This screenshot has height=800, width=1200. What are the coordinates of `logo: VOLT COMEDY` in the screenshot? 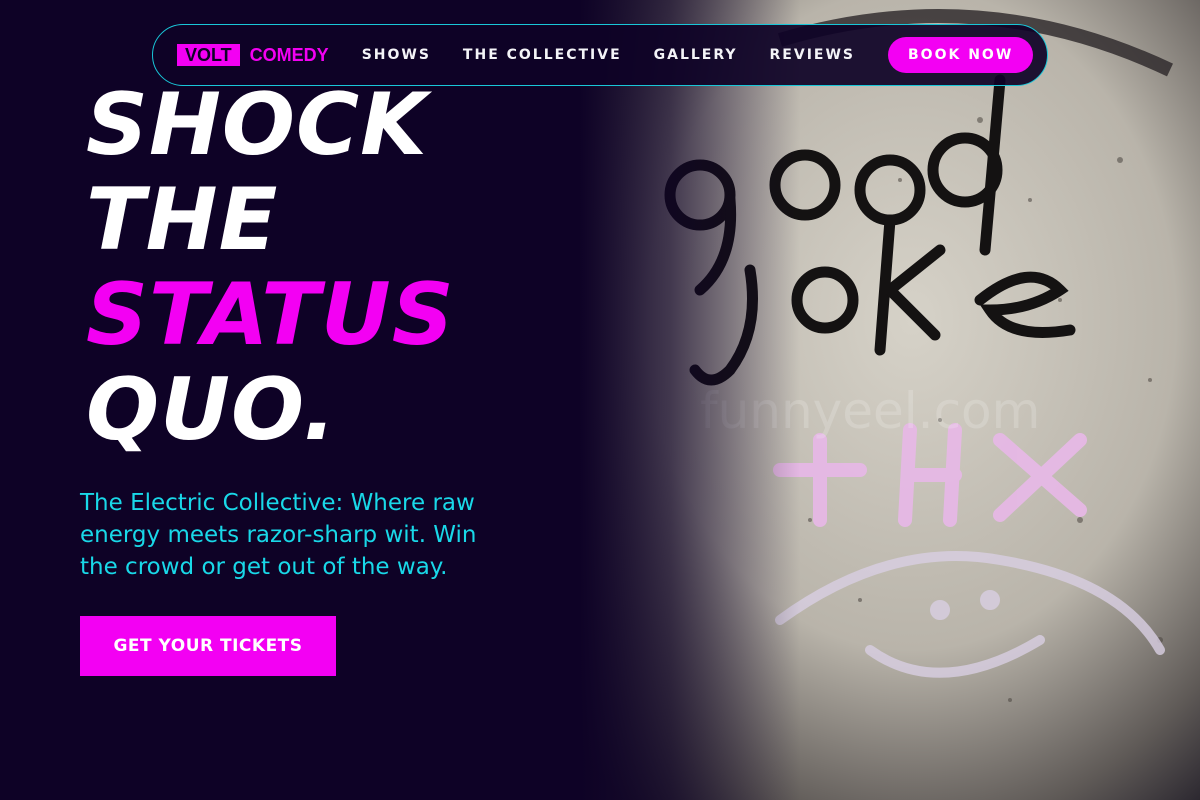 It's located at (253, 55).